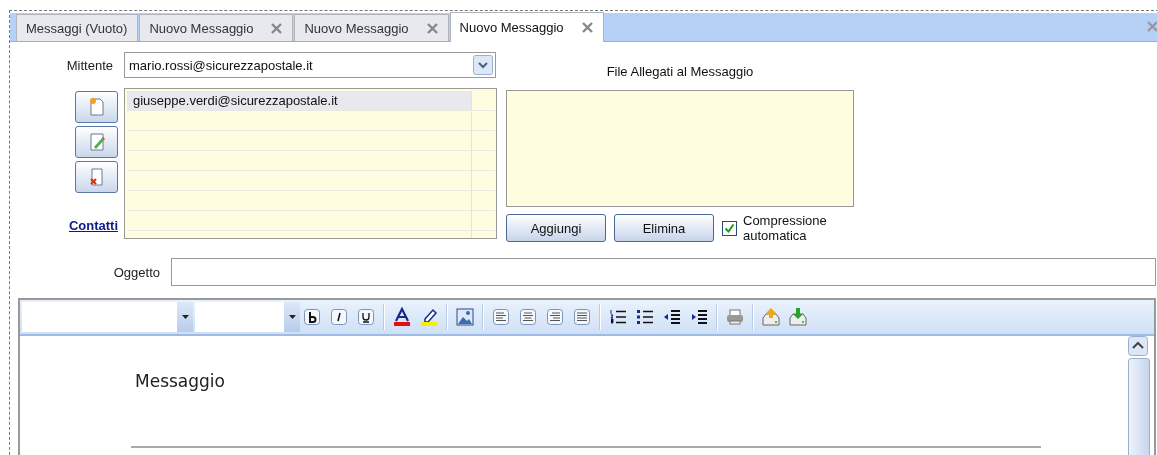 The image size is (1157, 455). I want to click on scroll-up-icon, so click(1138, 346).